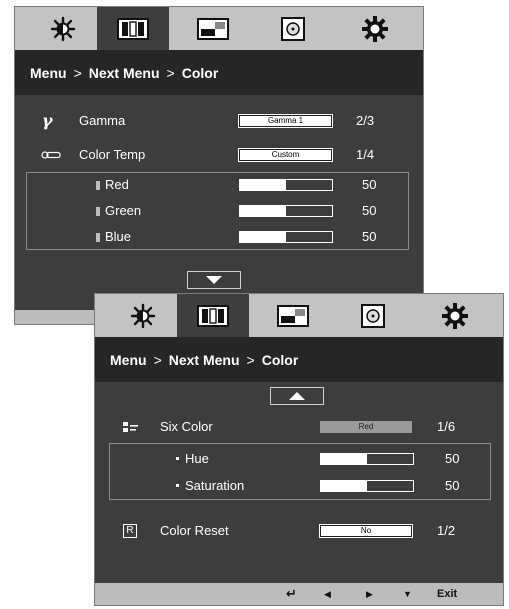  I want to click on green-value: 50, so click(369, 210).